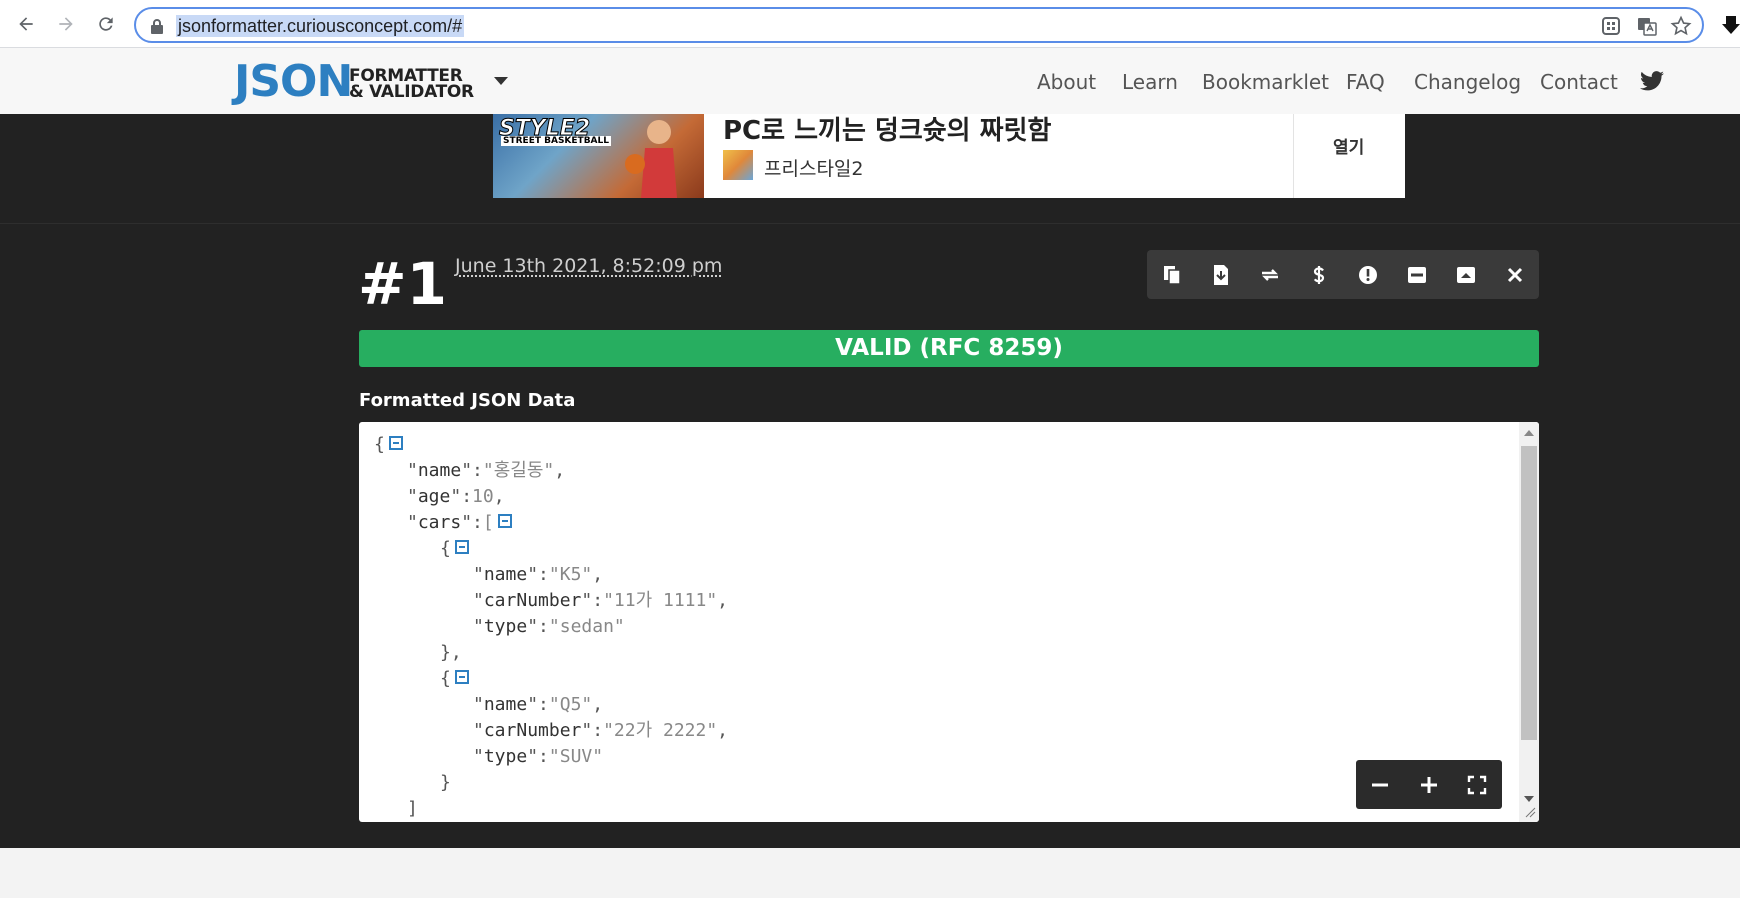 The width and height of the screenshot is (1740, 898). Describe the element at coordinates (1318, 274) in the screenshot. I see `dollar-icon` at that location.